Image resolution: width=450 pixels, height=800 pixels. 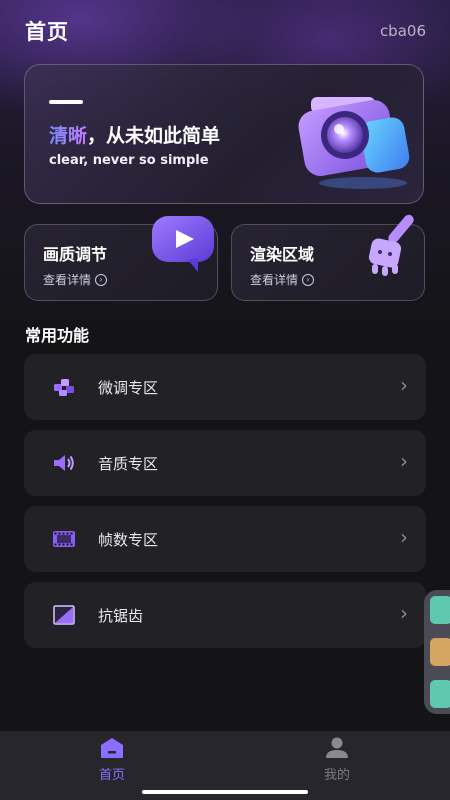 What do you see at coordinates (64, 463) in the screenshot?
I see `speaker-icon` at bounding box center [64, 463].